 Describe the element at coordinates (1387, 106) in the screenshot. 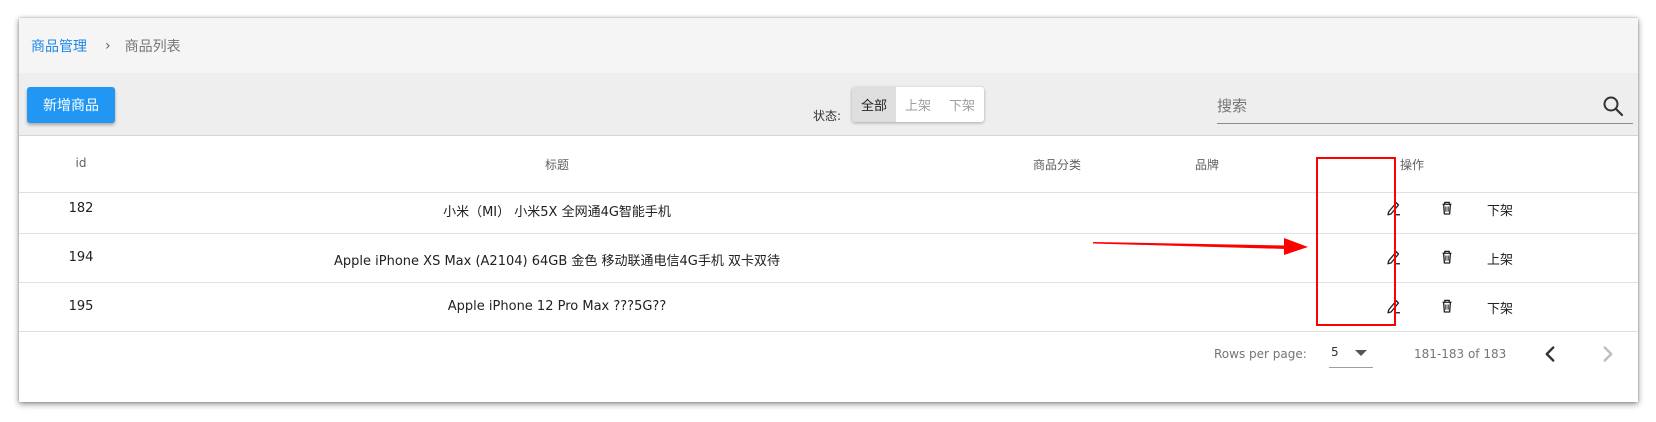

I see `search-input` at that location.